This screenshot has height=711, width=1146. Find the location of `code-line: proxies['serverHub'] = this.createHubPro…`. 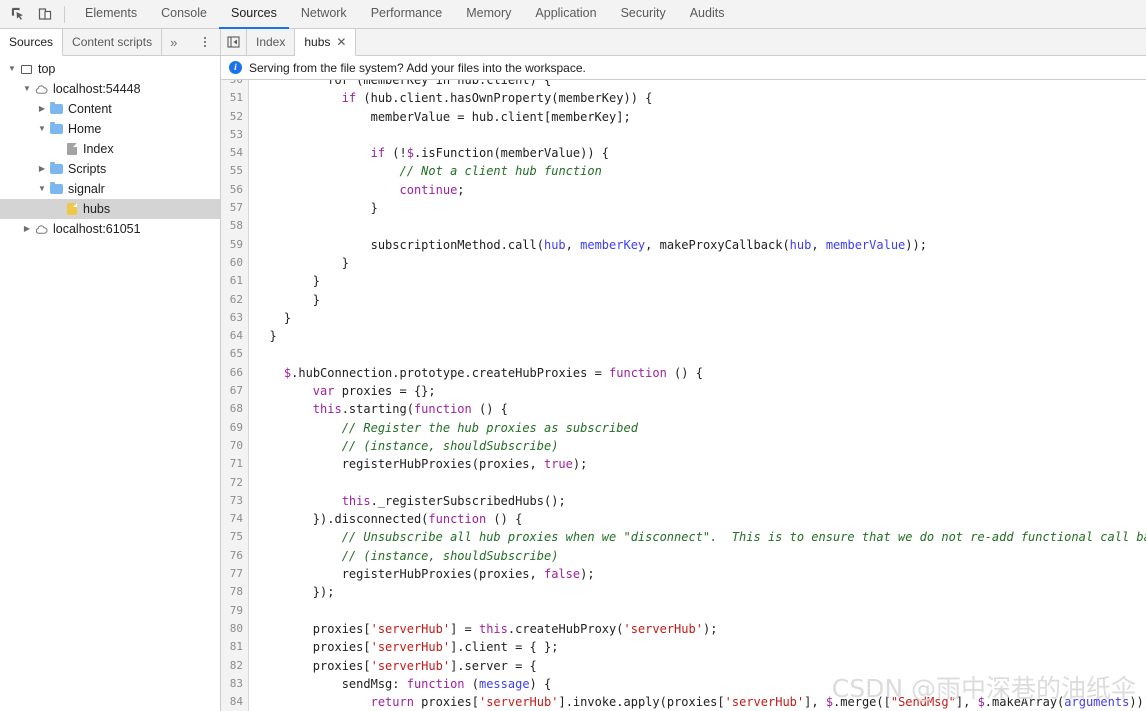

code-line: proxies['serverHub'] = this.createHubPro… is located at coordinates (700, 629).